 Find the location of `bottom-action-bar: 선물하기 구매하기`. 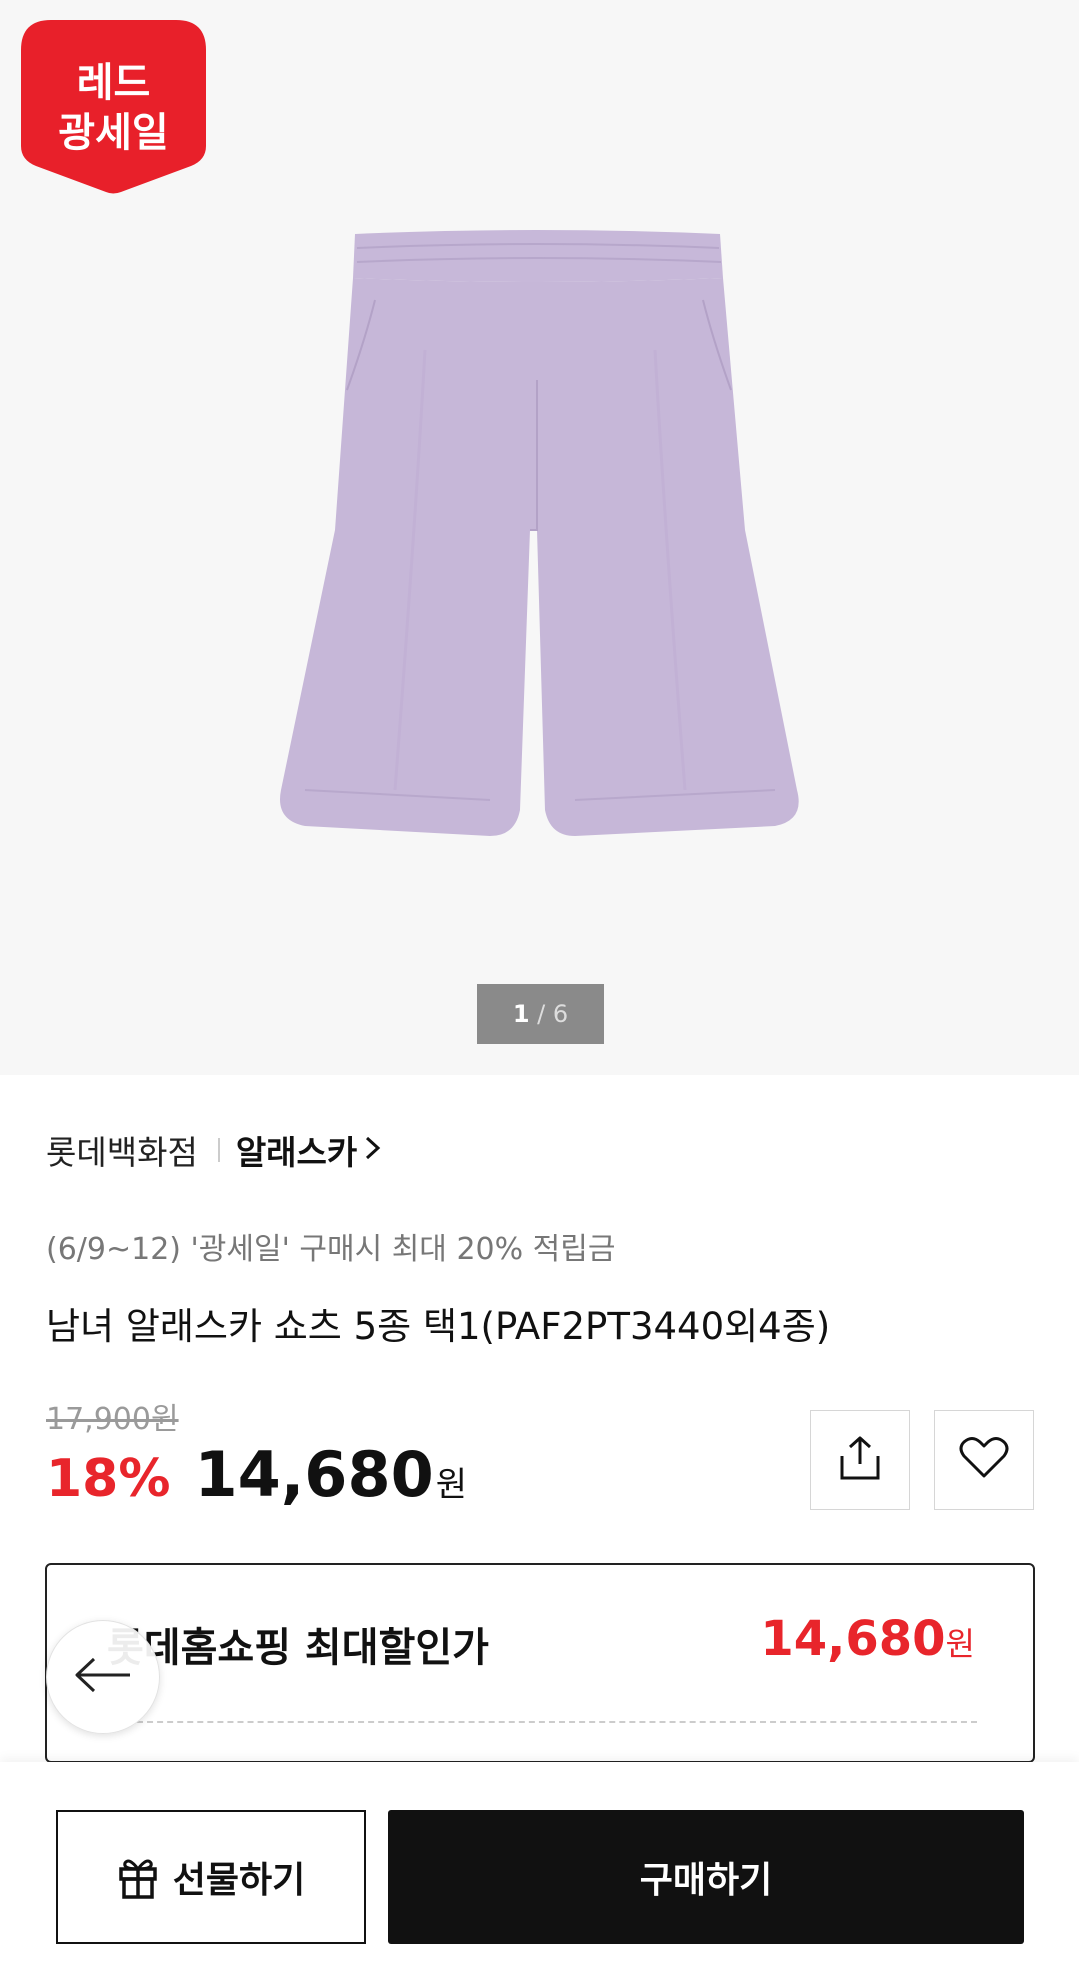

bottom-action-bar: 선물하기 구매하기 is located at coordinates (539, 1873).